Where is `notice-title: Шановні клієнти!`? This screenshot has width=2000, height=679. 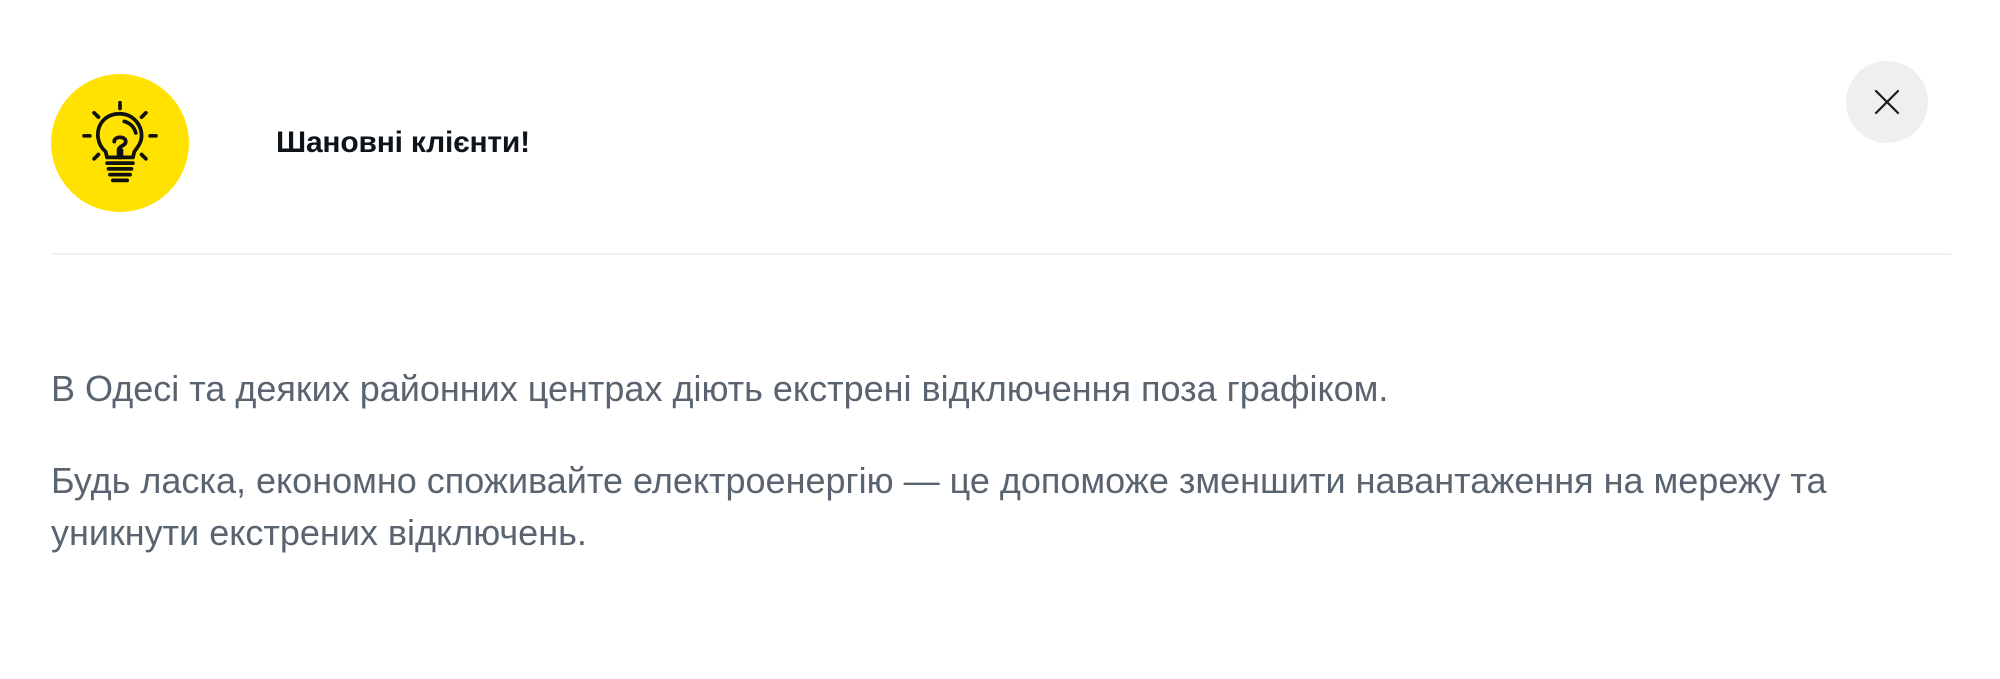
notice-title: Шановні клієнти! is located at coordinates (403, 142).